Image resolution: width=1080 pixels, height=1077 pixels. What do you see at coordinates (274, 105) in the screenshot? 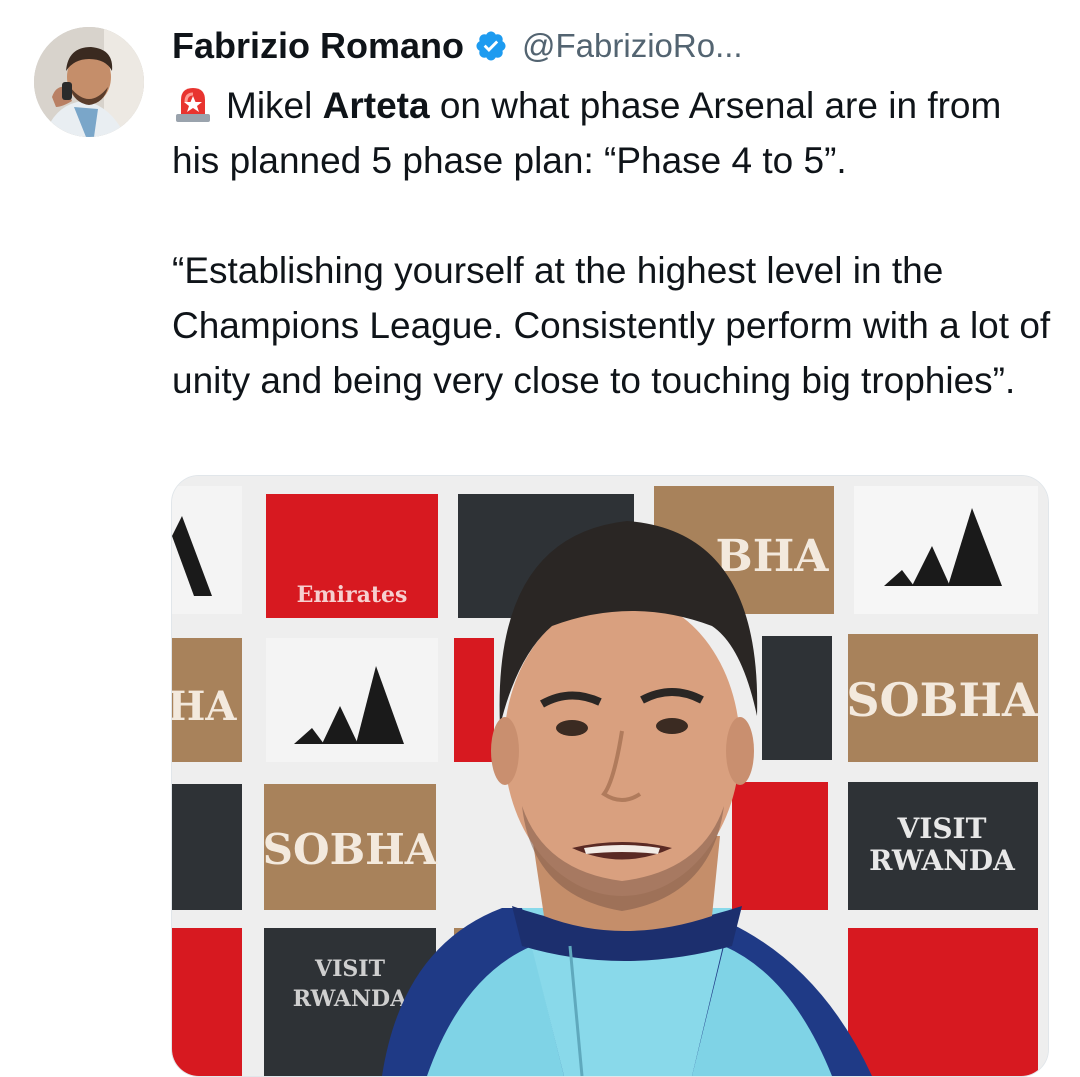
I see `tweet-text-pre: Mikel` at bounding box center [274, 105].